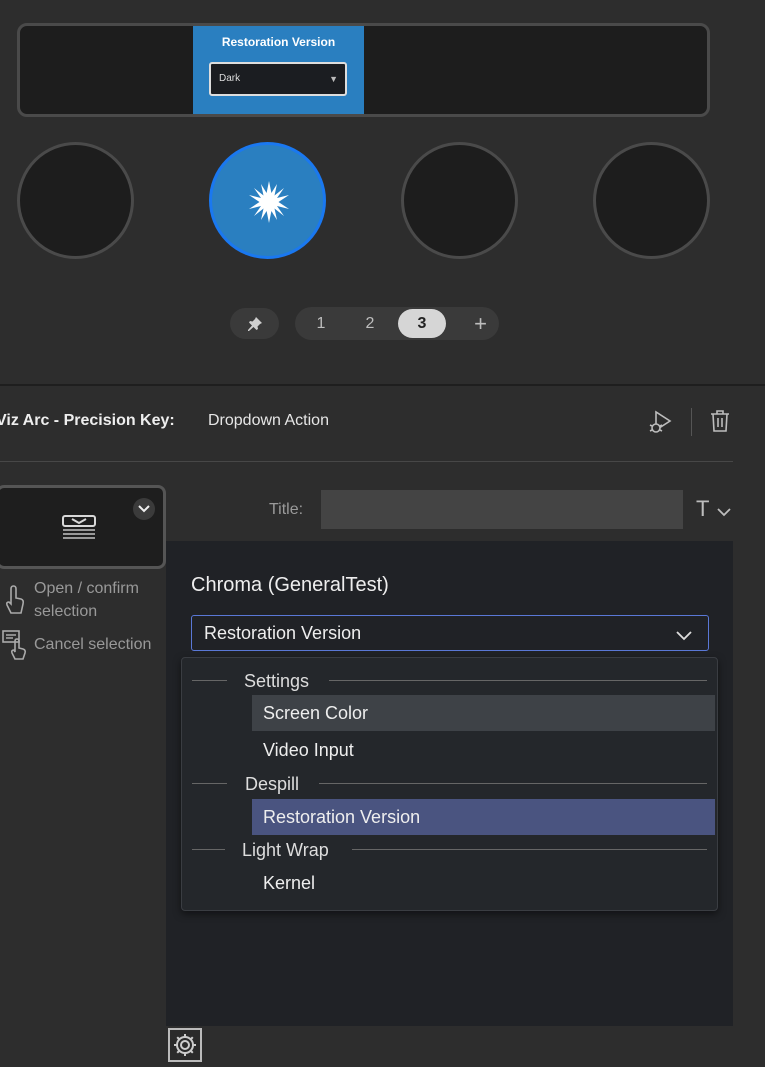 The width and height of the screenshot is (765, 1067). I want to click on page-2-button: 2, so click(370, 323).